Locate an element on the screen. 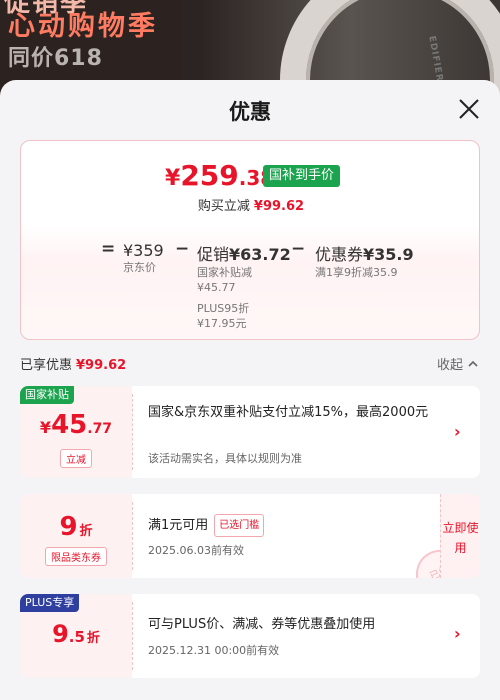 This screenshot has height=700, width=500. discount-coupon: 9折 限品类东券 满1元可用已选门槛 2025.06.03前有效 已领 立即使用 is located at coordinates (250, 536).